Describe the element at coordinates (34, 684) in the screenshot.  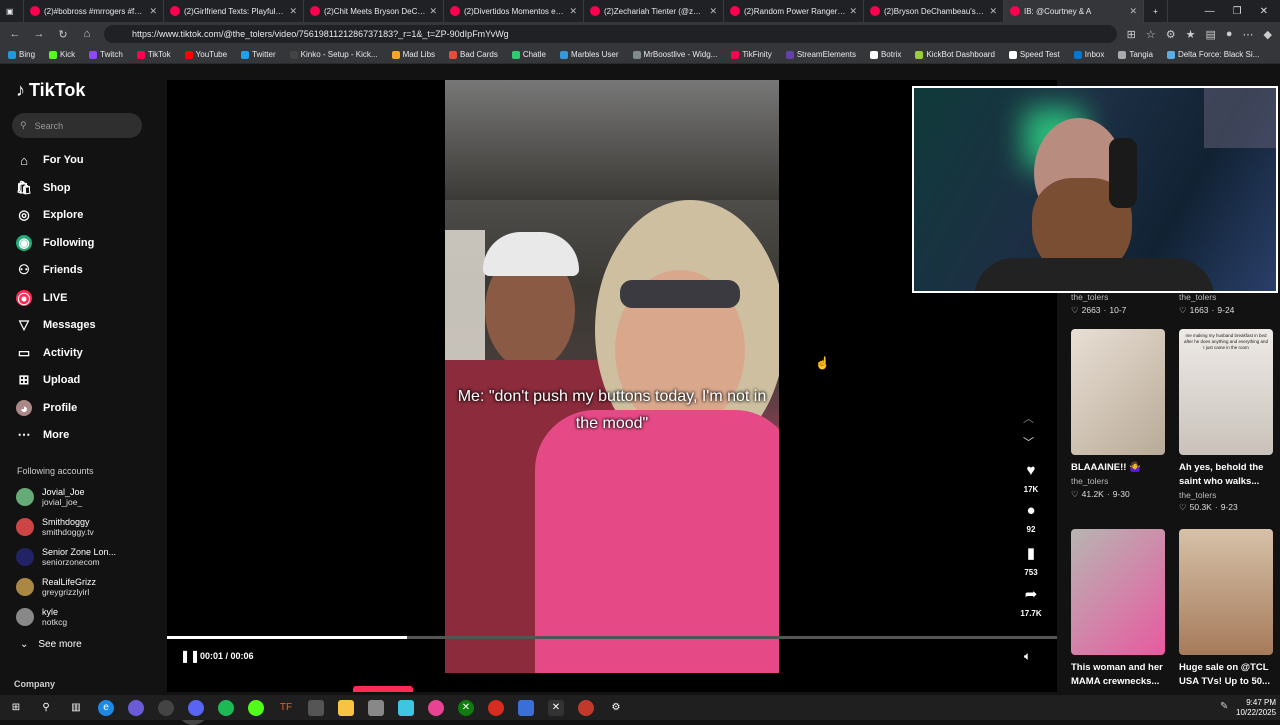
I see `company-link: Company` at that location.